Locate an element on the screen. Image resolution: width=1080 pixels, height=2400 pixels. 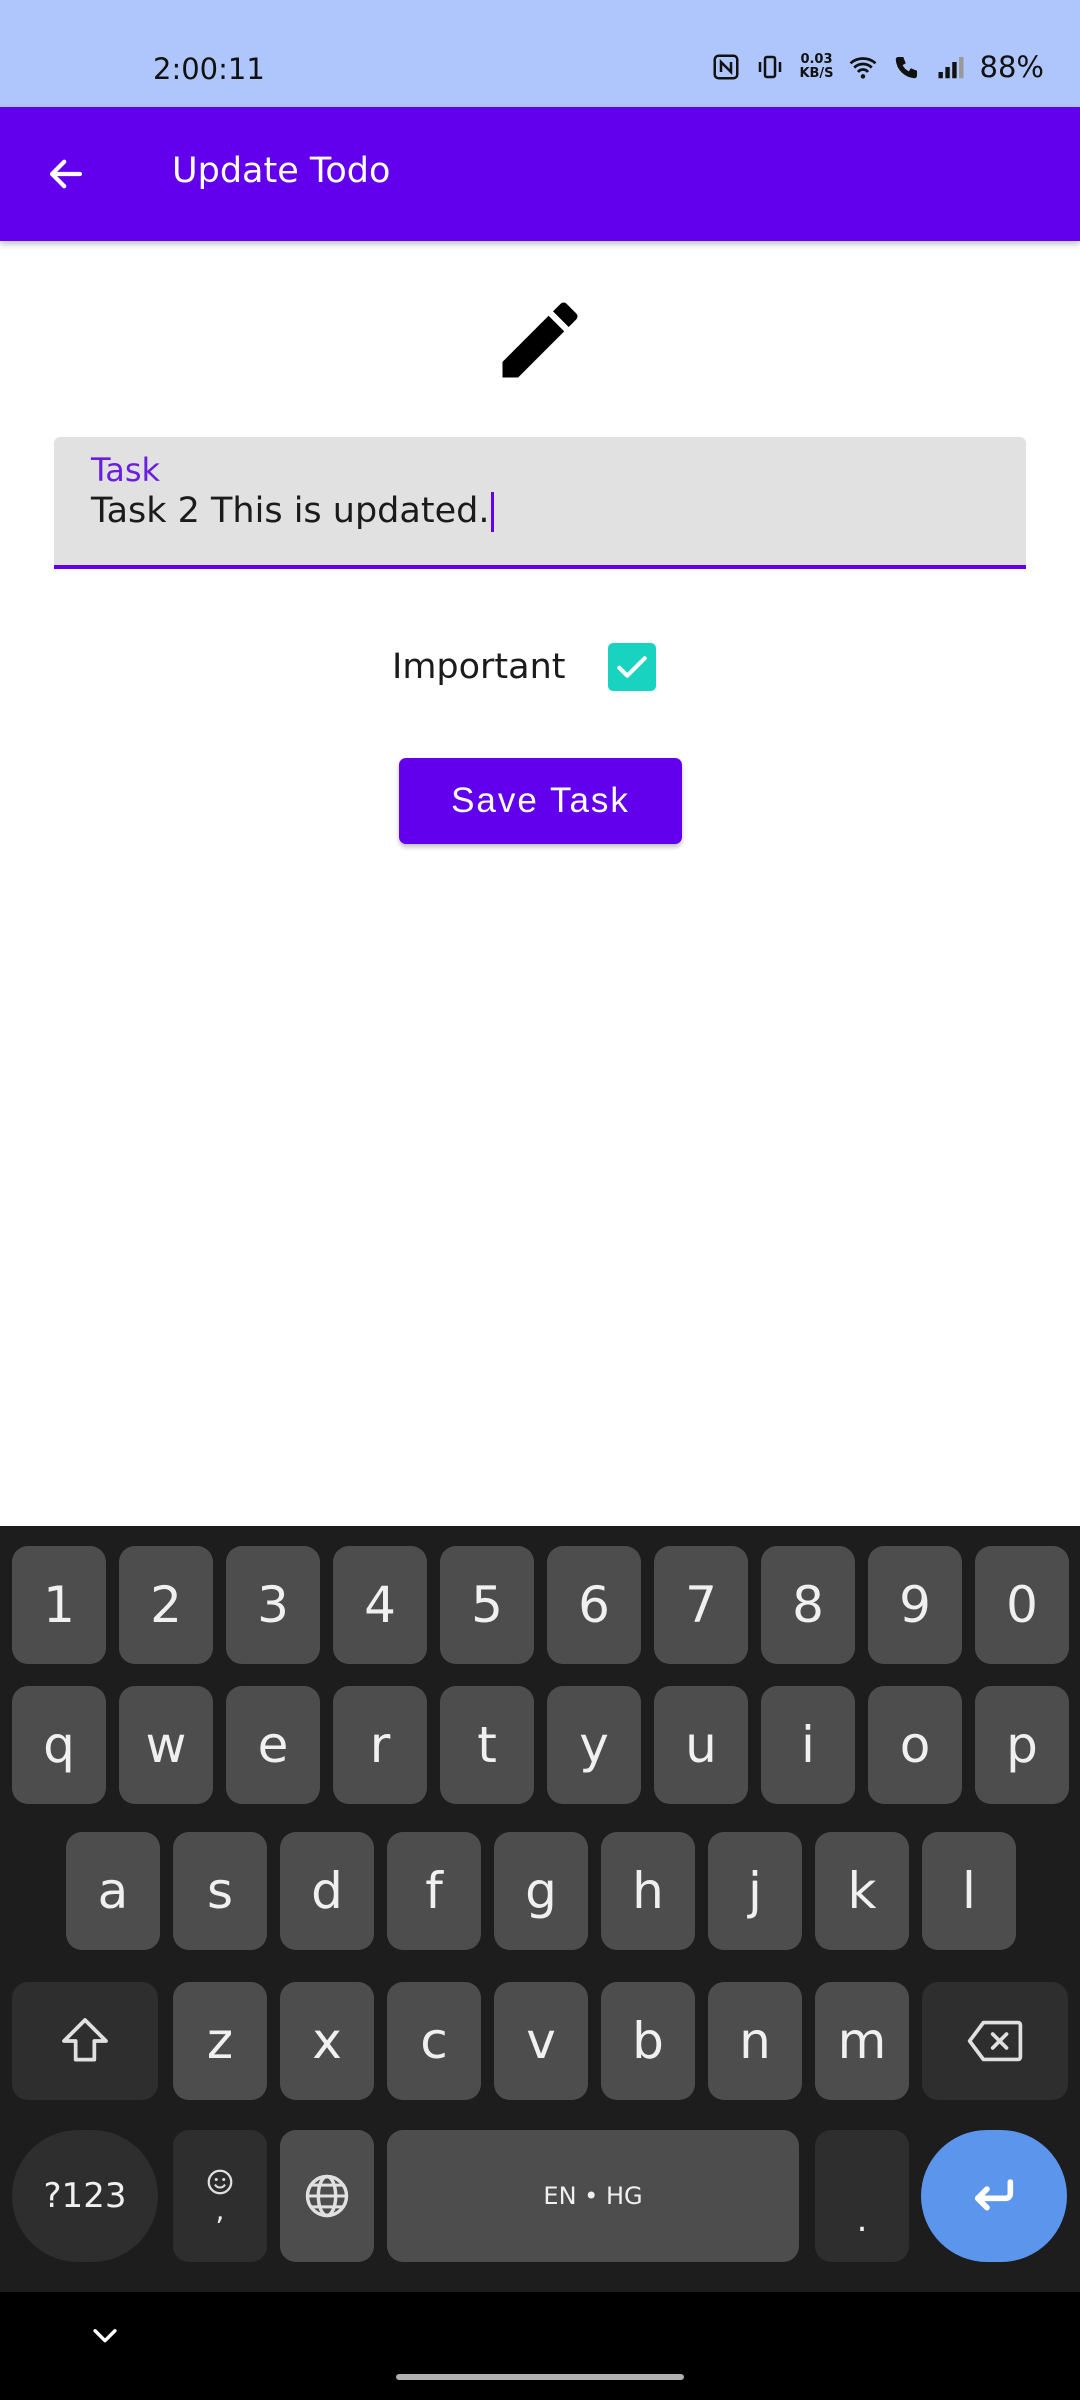
nfc-icon is located at coordinates (726, 67).